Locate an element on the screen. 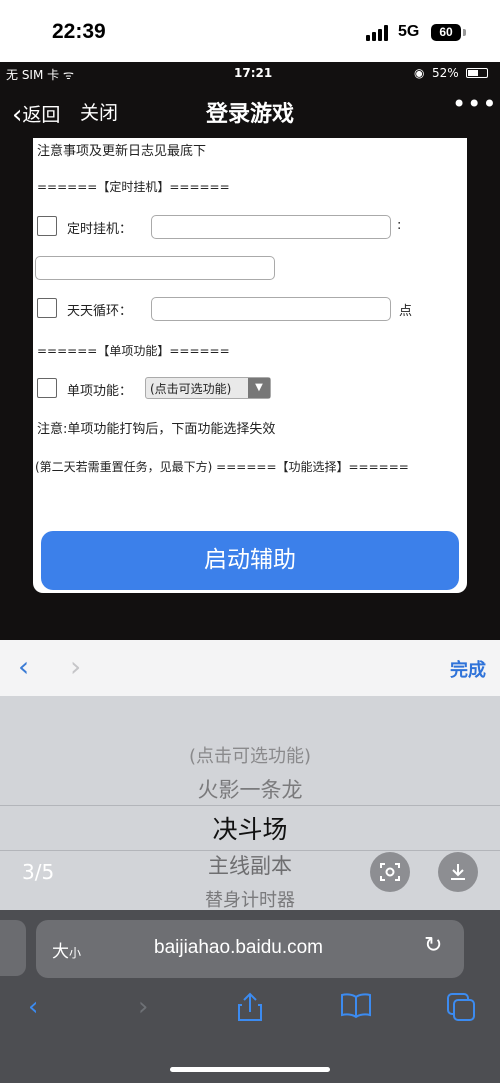 The height and width of the screenshot is (1083, 500). inner-nav-bar: 登录游戏 ‹返回 关闭 ••• is located at coordinates (250, 112).